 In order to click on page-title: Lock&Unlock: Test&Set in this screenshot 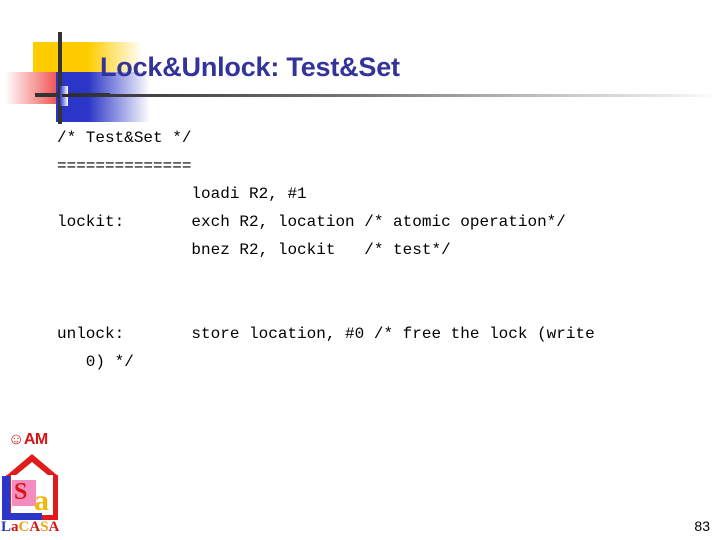, I will do `click(250, 67)`.